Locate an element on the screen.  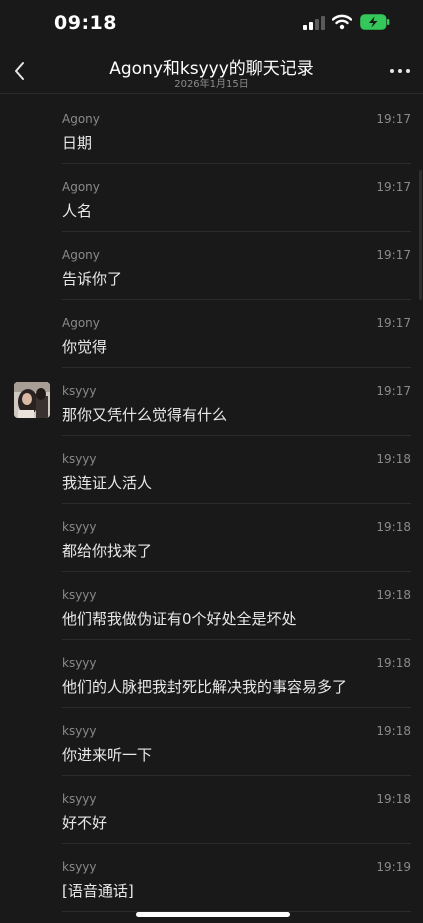
message-text: 我连证人活人 is located at coordinates (107, 483).